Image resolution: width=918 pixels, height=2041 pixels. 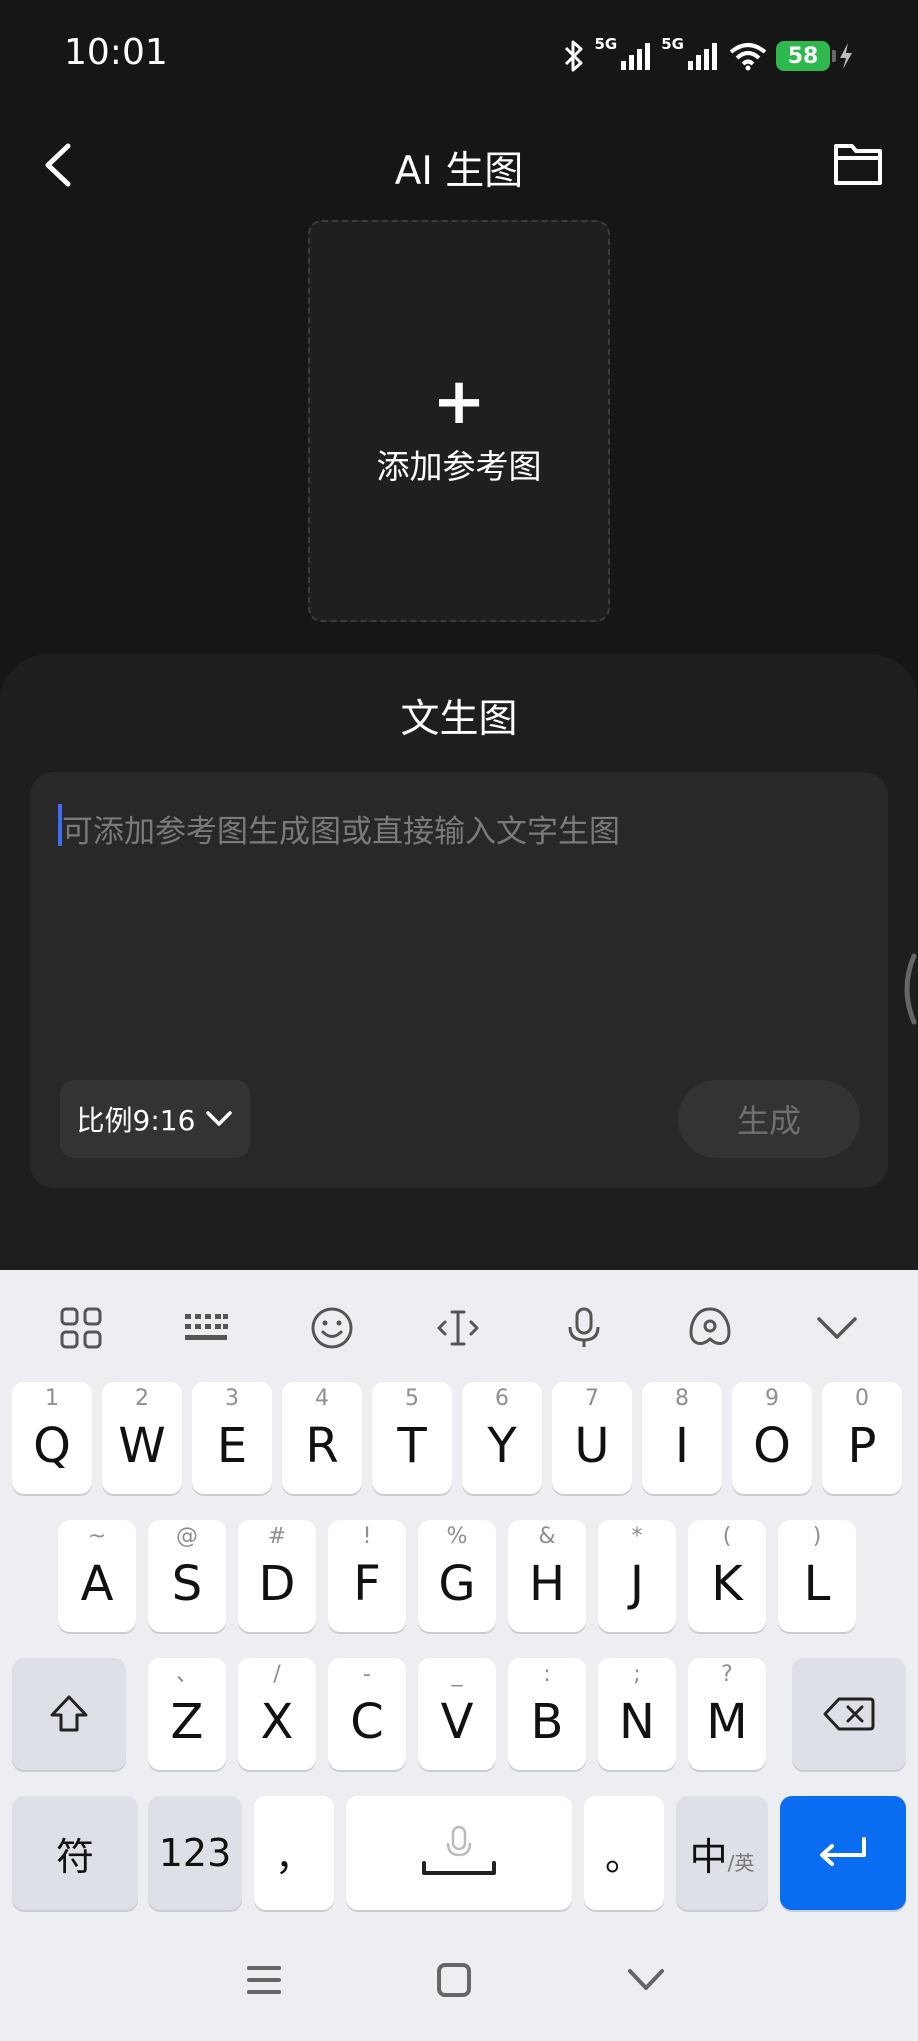 I want to click on key-c: -C, so click(x=367, y=1714).